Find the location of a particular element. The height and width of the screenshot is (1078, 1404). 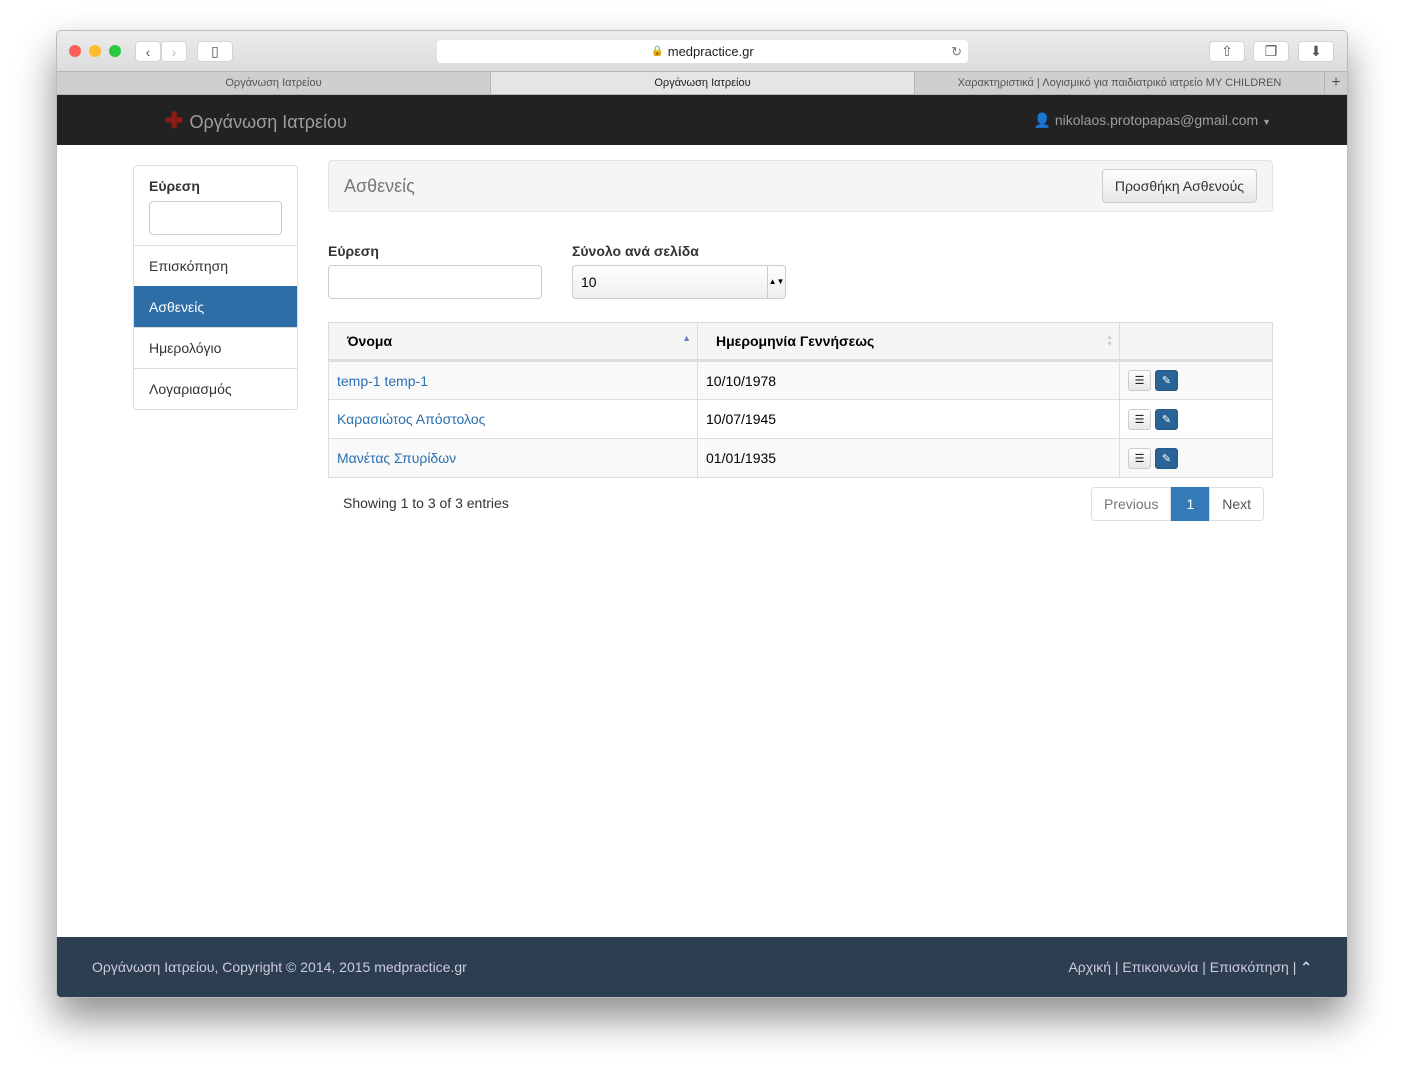

patient-link: temp-1 temp-1 is located at coordinates (382, 381).